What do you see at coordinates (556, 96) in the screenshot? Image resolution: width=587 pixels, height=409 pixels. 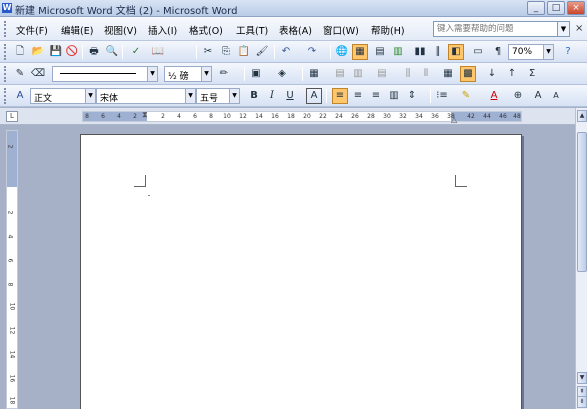 I see `shrink-font-button: A` at bounding box center [556, 96].